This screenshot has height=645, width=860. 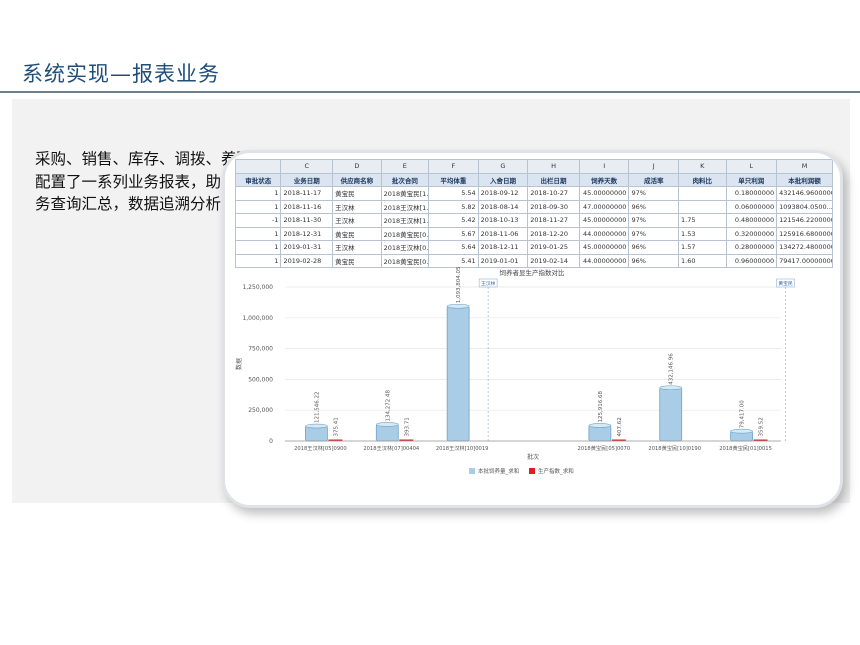 What do you see at coordinates (751, 220) in the screenshot?
I see `table-cell: 0.48000000` at bounding box center [751, 220].